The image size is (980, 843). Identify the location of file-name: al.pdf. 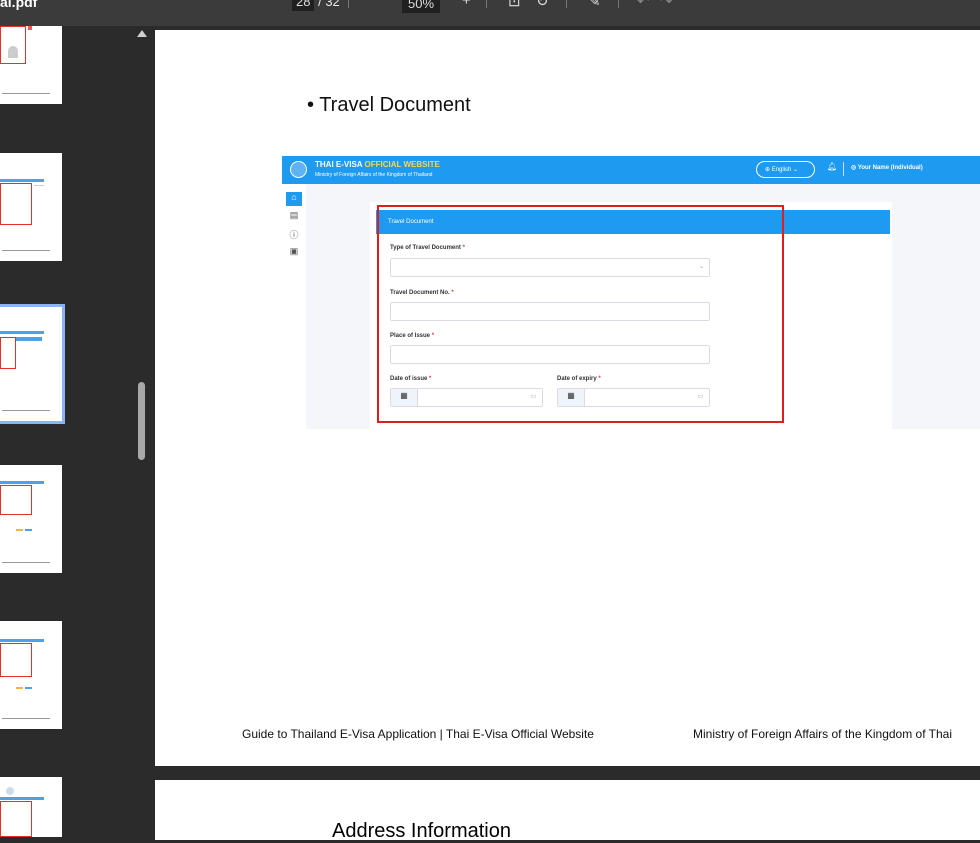
(19, 5).